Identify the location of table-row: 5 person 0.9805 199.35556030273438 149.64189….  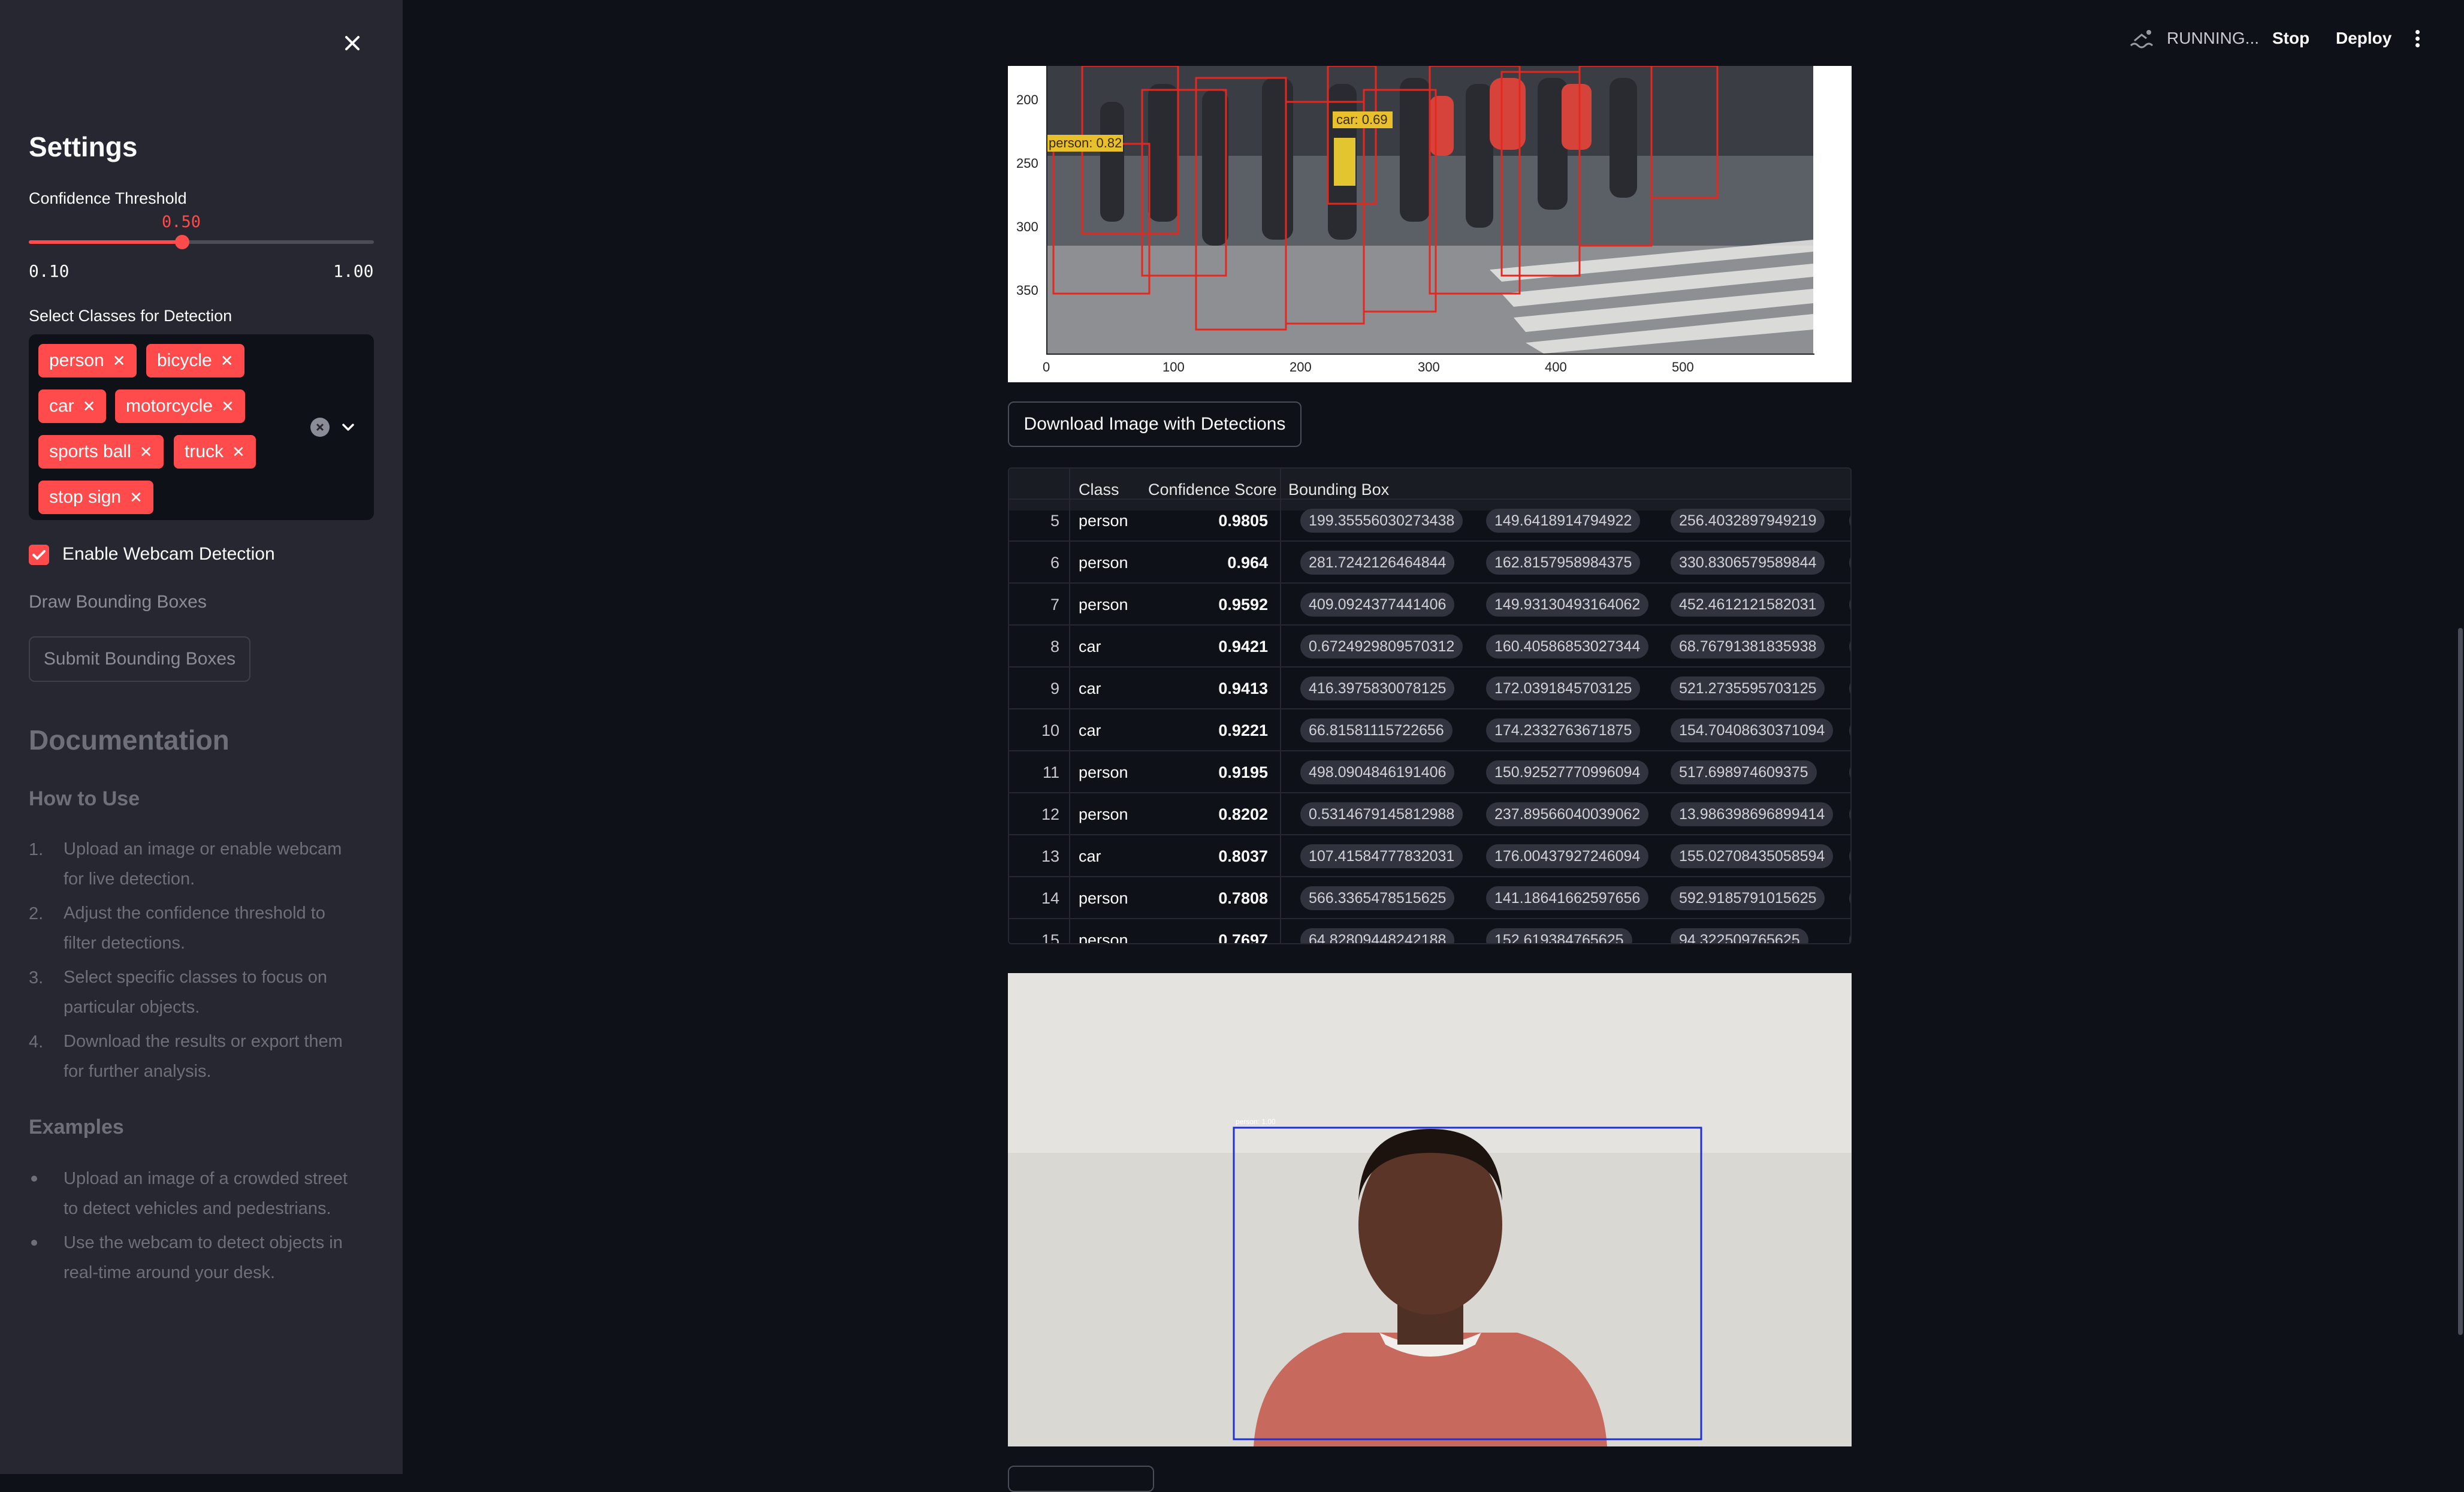
(1429, 520).